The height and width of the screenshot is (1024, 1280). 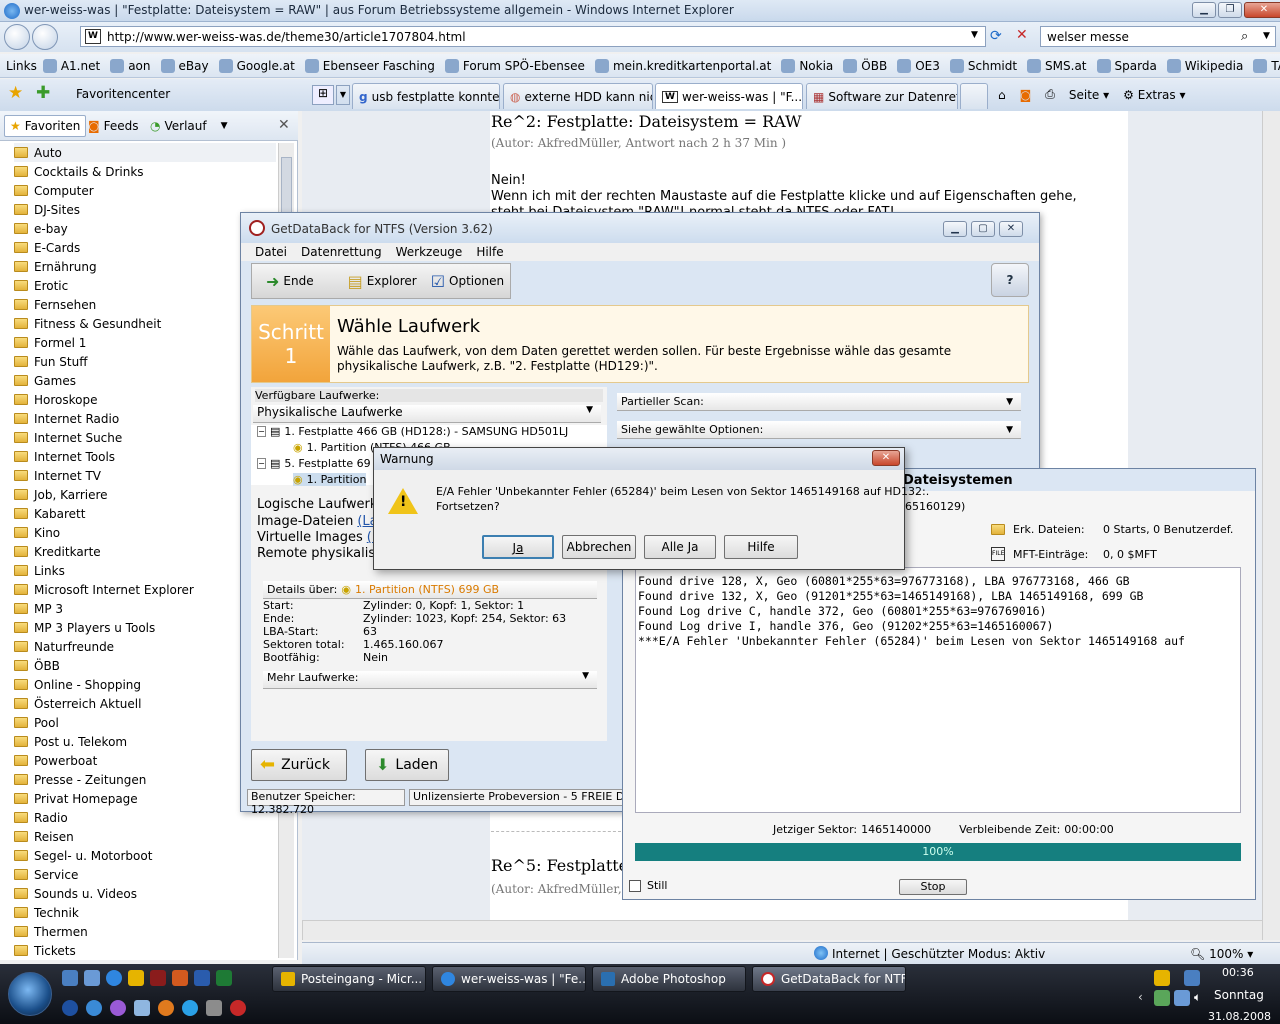 What do you see at coordinates (84, 627) in the screenshot?
I see `favorite-item: MP 3 Players u Tools` at bounding box center [84, 627].